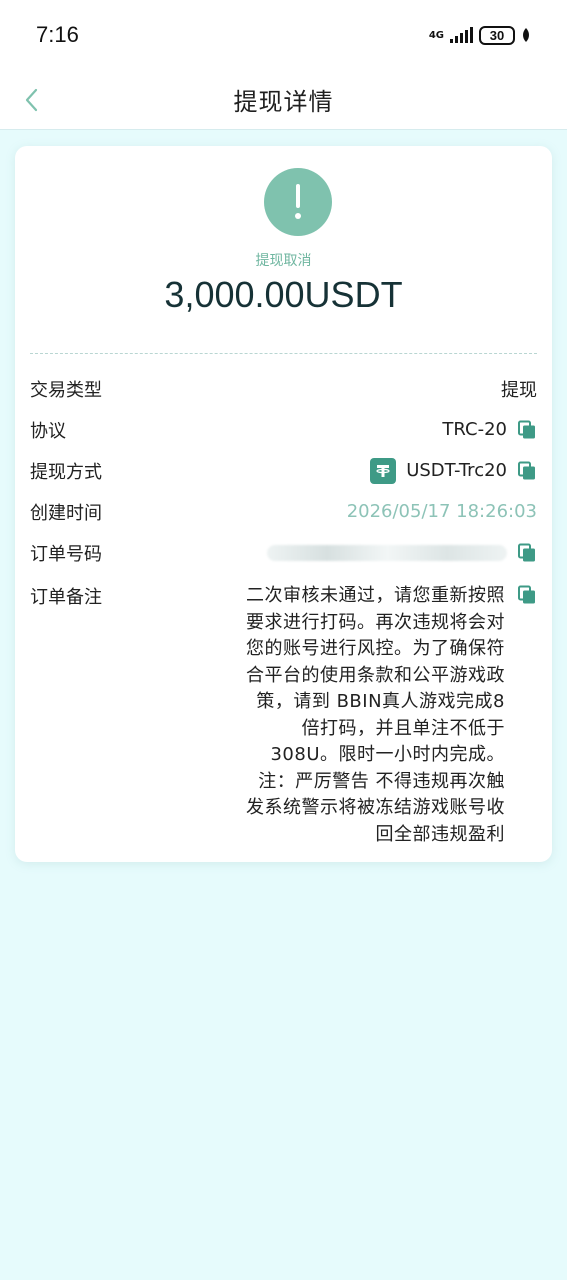  I want to click on status-bar: 7:16 4G 30, so click(283, 35).